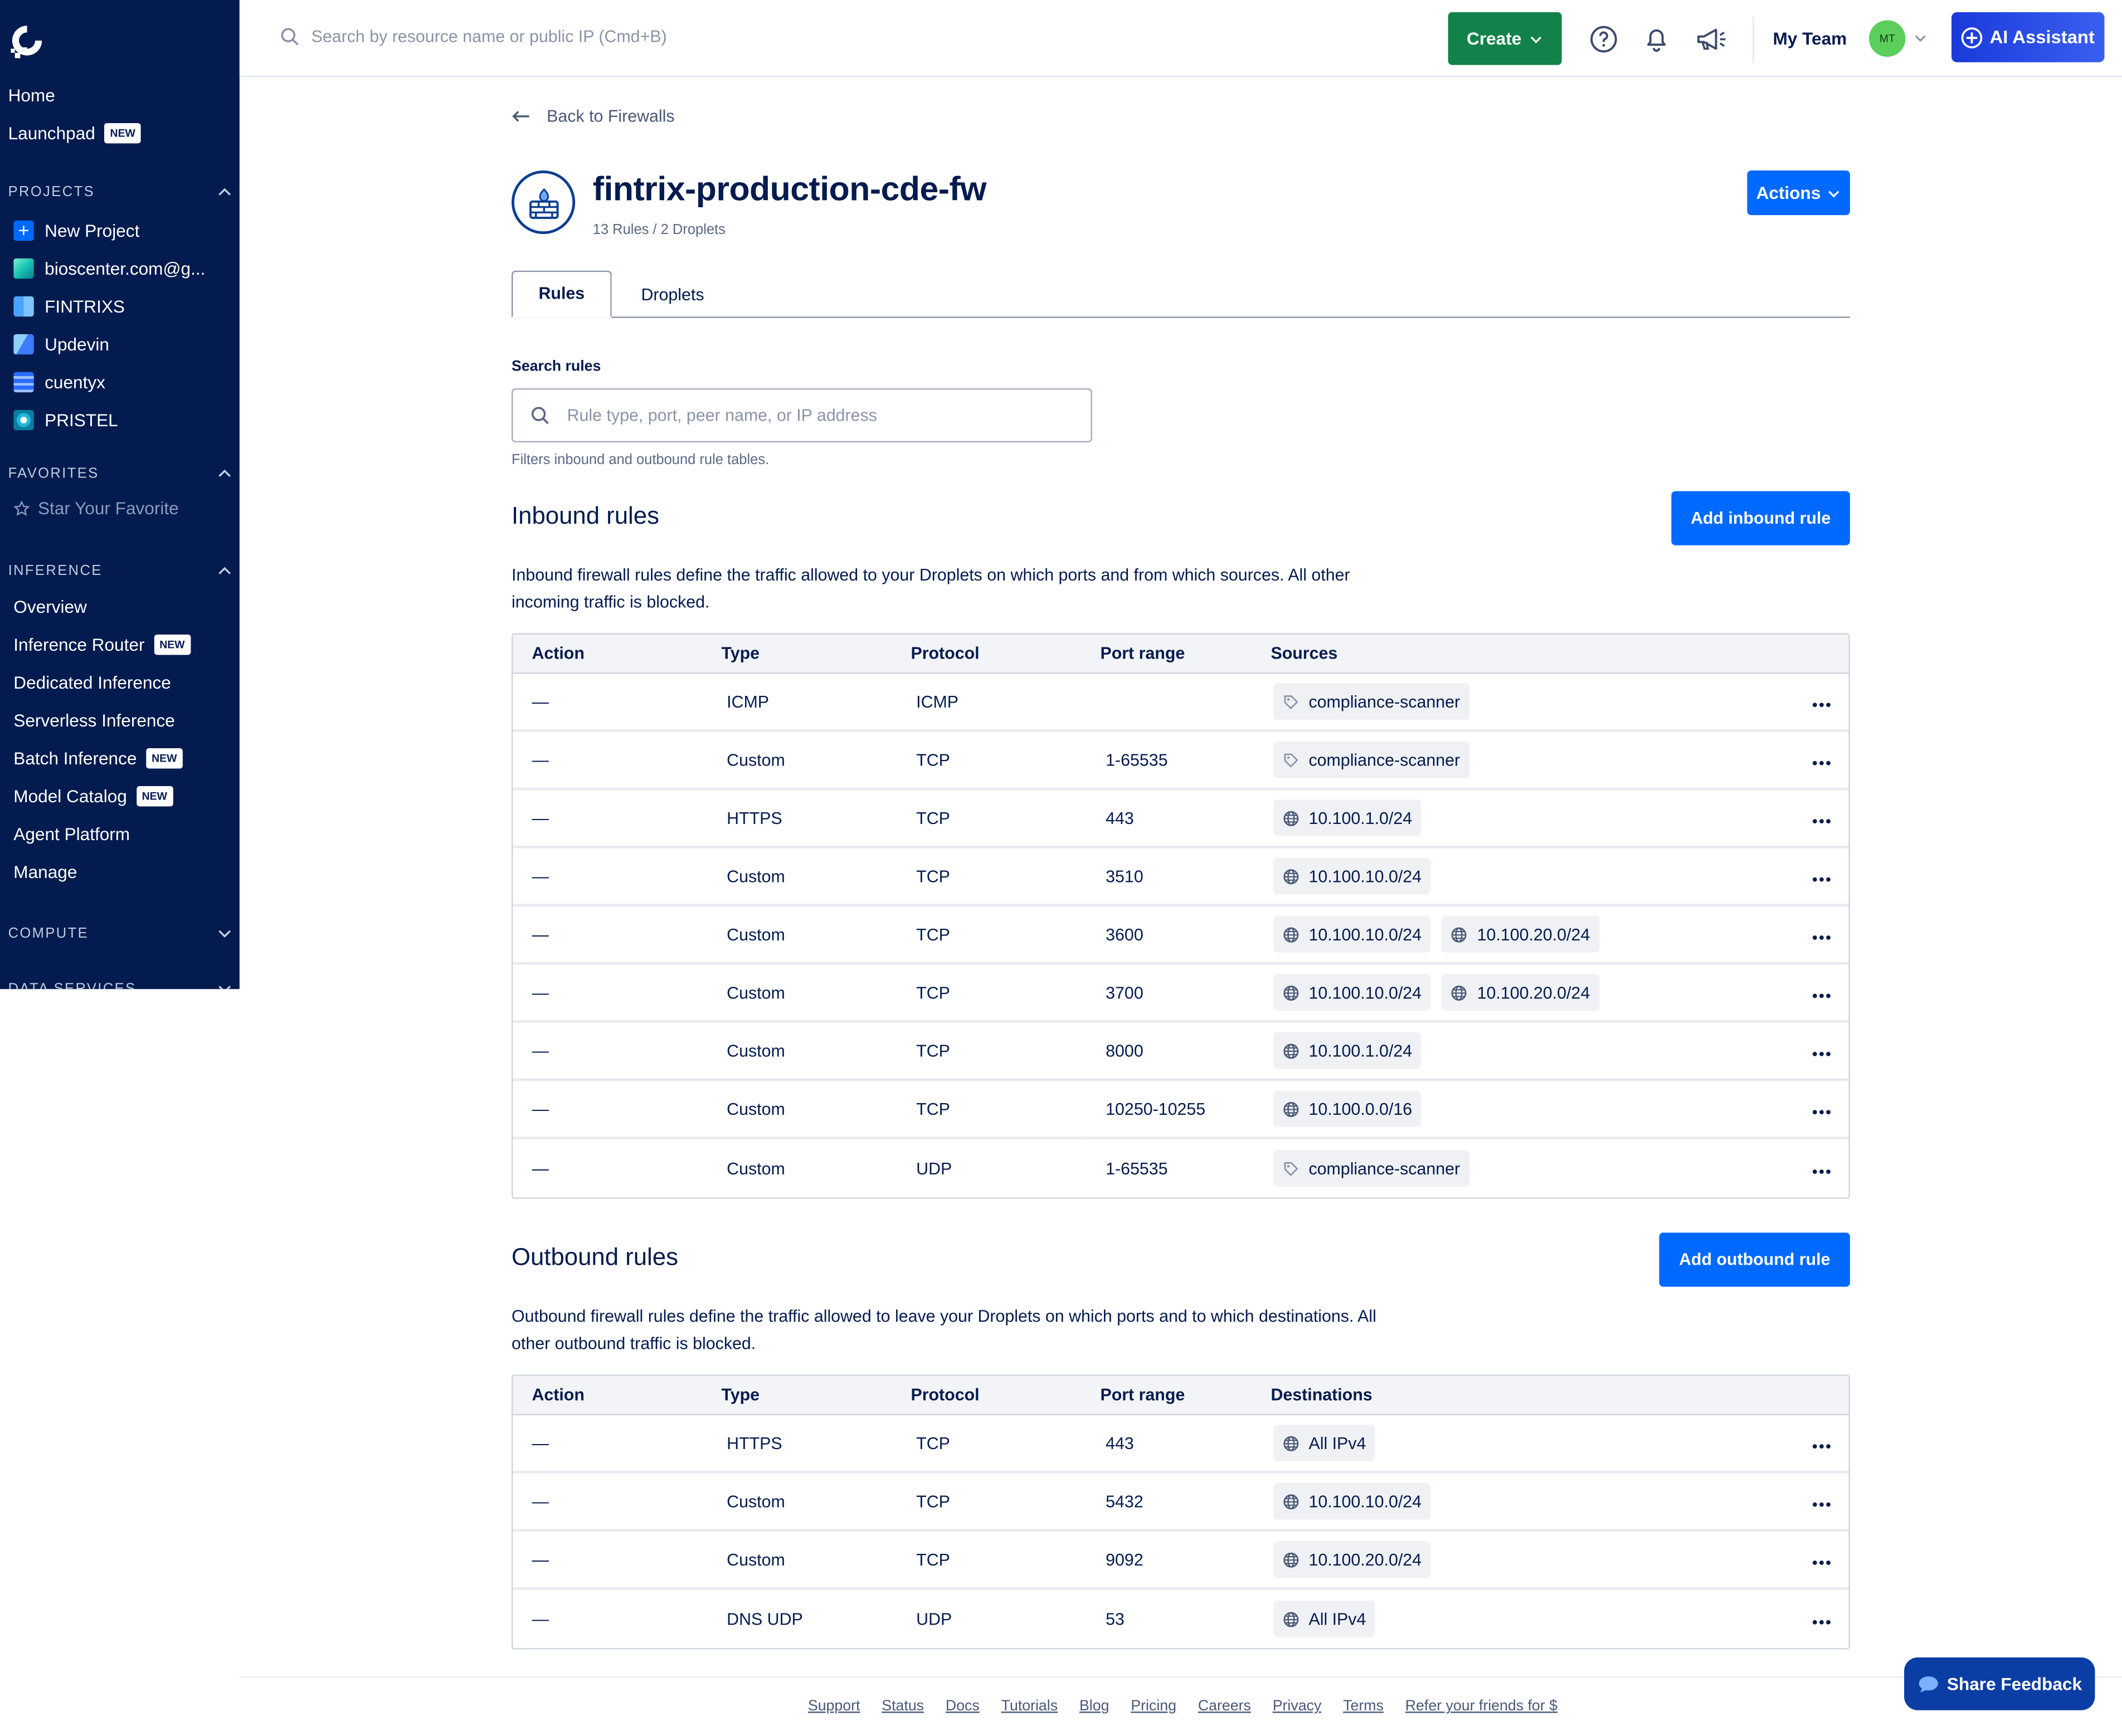 The image size is (2122, 1736). Describe the element at coordinates (608, 654) in the screenshot. I see `column-header-action: Action` at that location.